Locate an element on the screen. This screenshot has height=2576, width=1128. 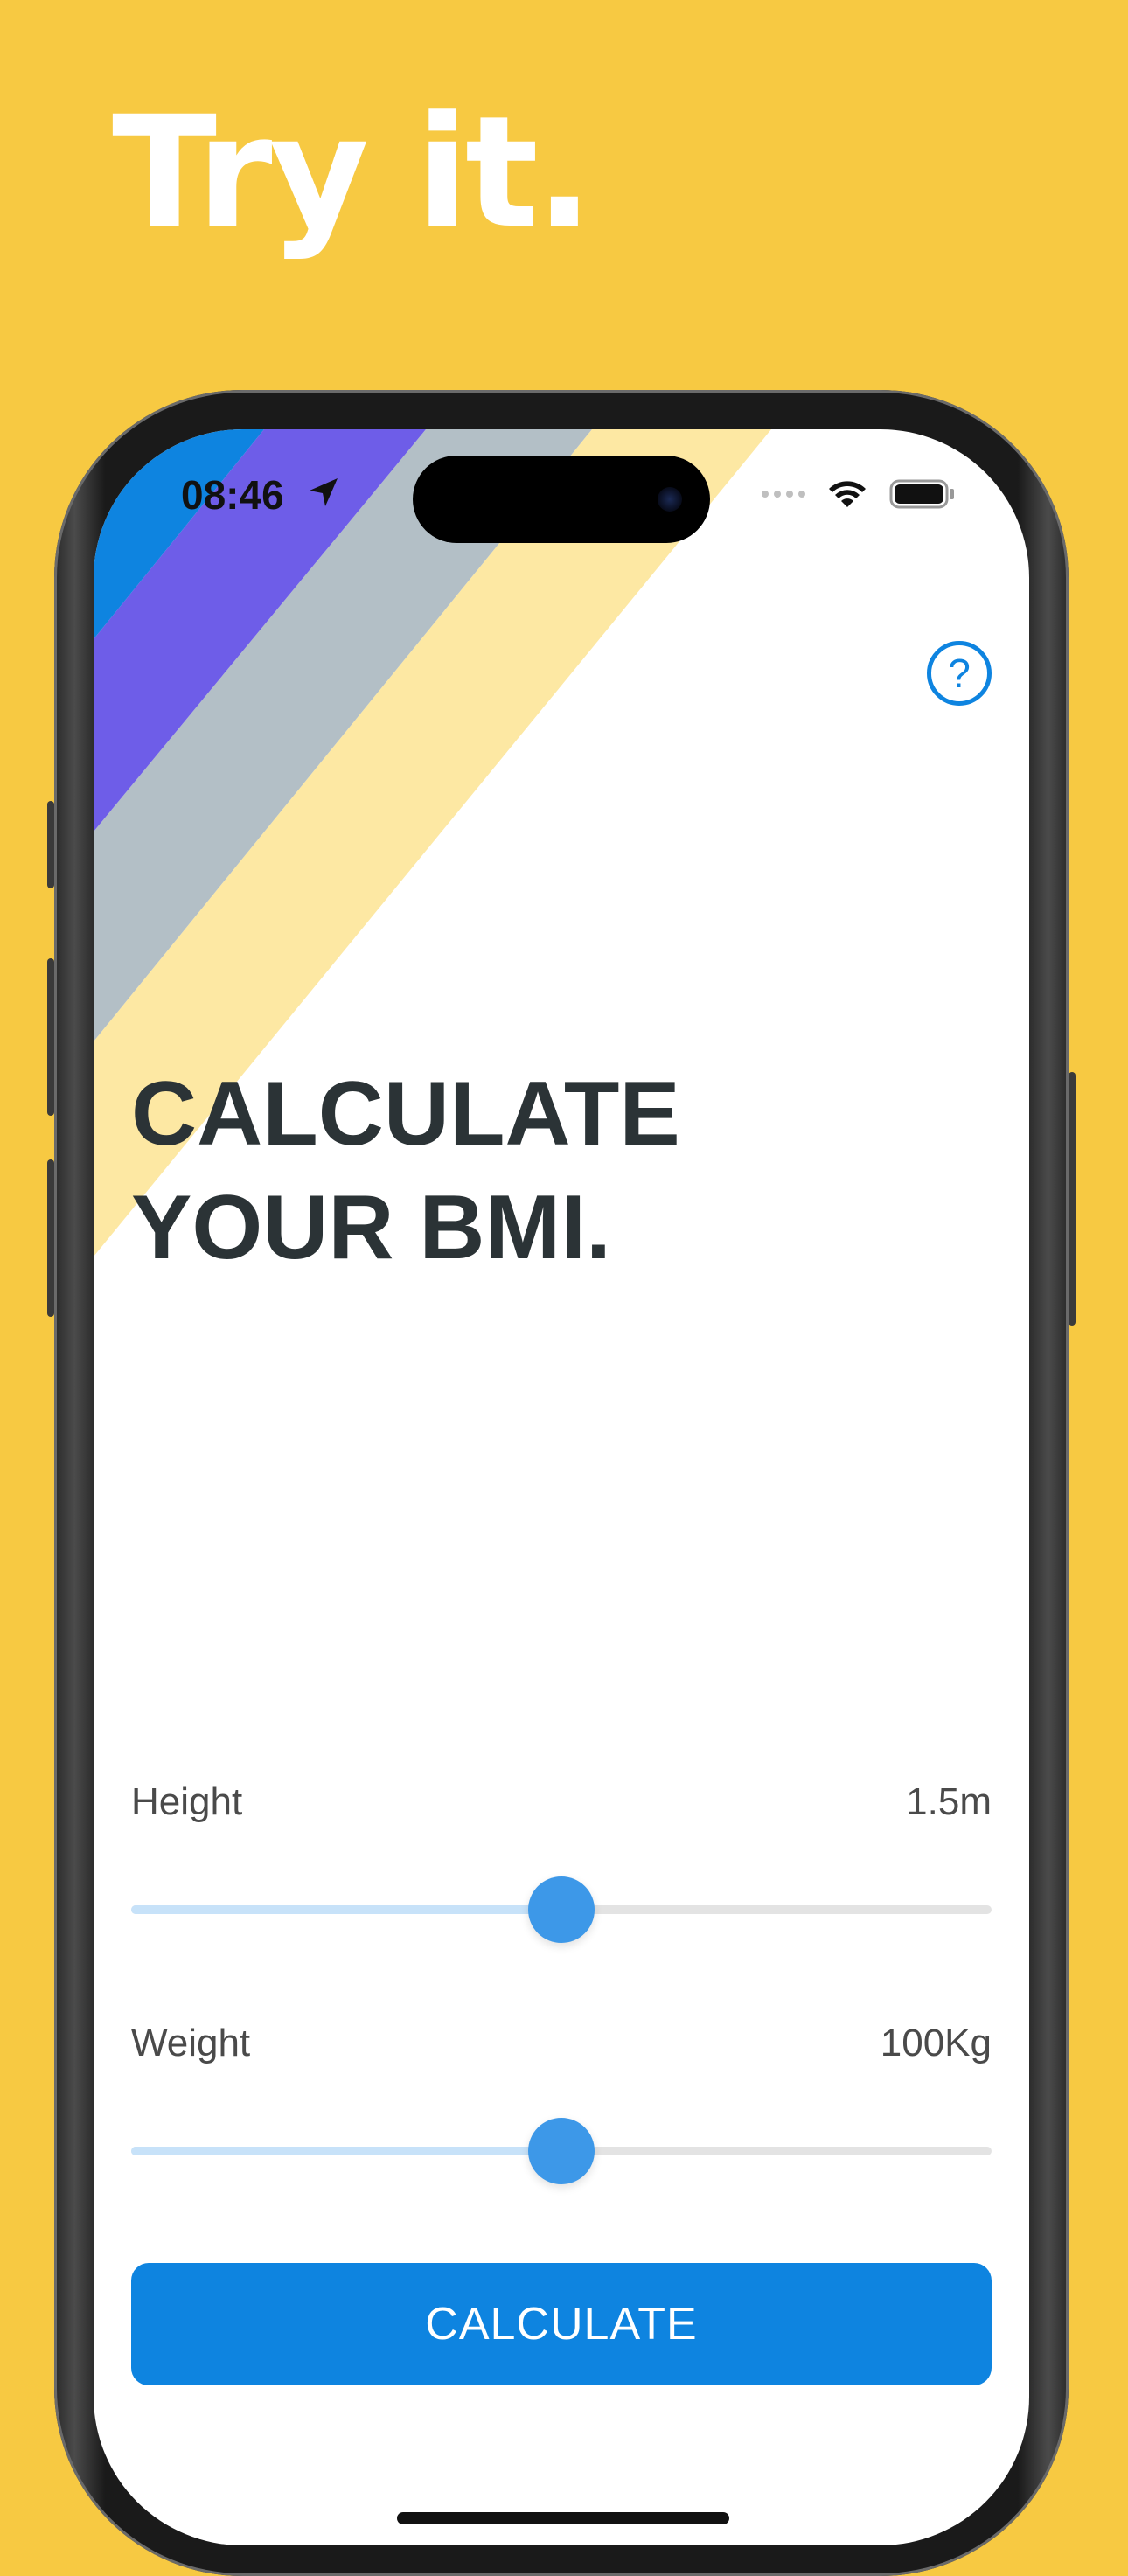
front-camera-icon is located at coordinates (670, 499).